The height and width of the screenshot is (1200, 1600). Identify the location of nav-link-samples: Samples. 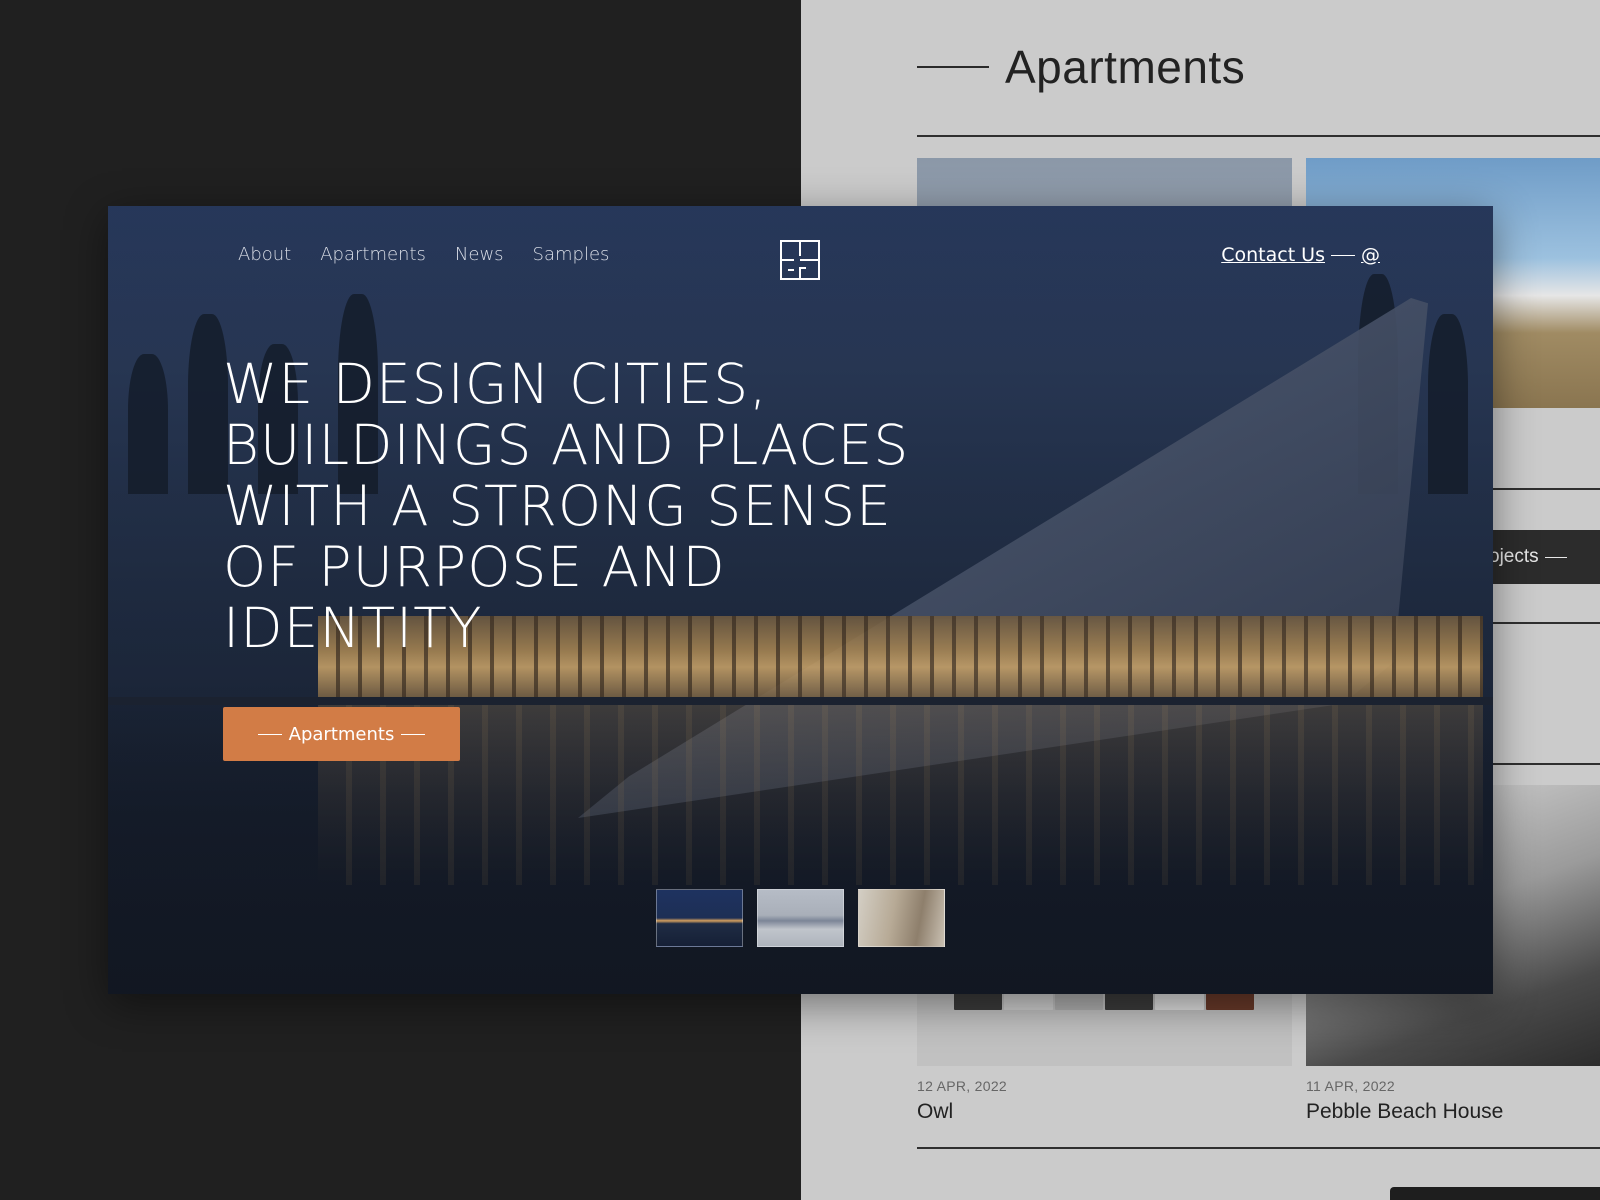
(571, 254).